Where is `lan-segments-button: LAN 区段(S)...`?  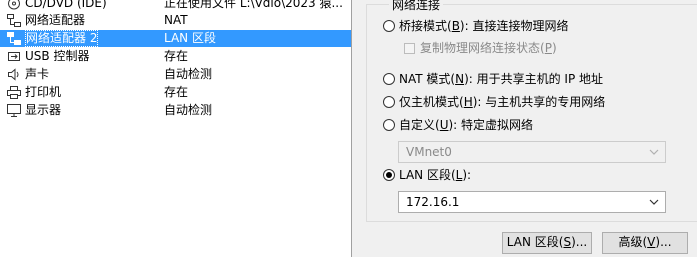 lan-segments-button: LAN 区段(S)... is located at coordinates (547, 243).